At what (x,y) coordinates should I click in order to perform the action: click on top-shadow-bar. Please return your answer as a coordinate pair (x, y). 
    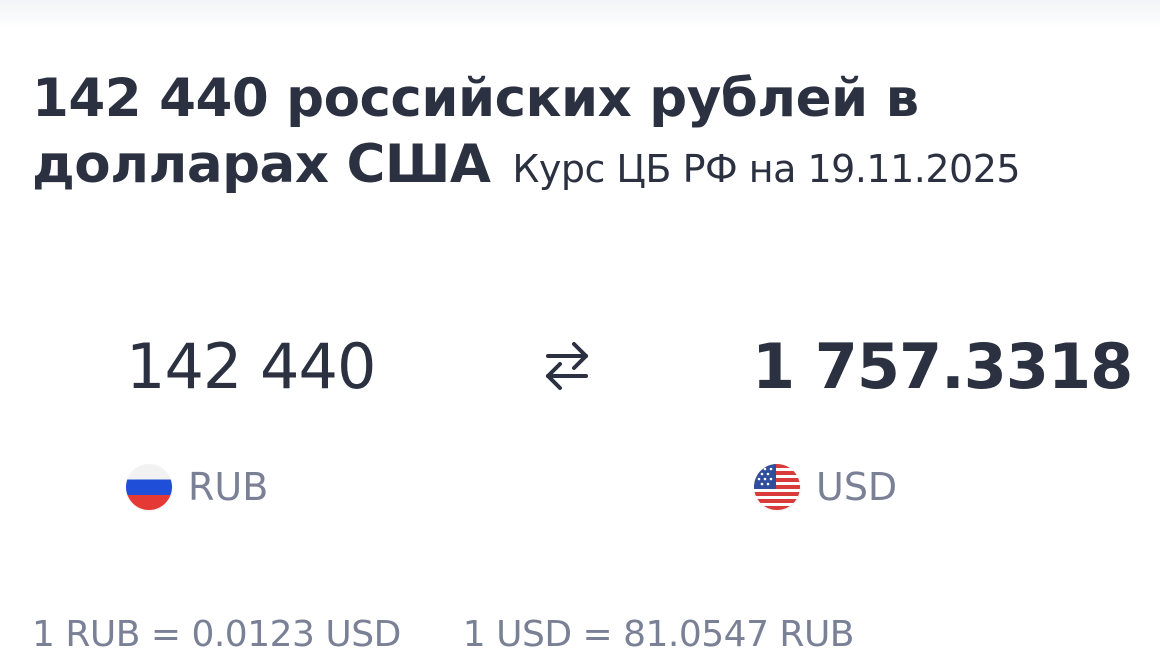
    Looking at the image, I should click on (580, 15).